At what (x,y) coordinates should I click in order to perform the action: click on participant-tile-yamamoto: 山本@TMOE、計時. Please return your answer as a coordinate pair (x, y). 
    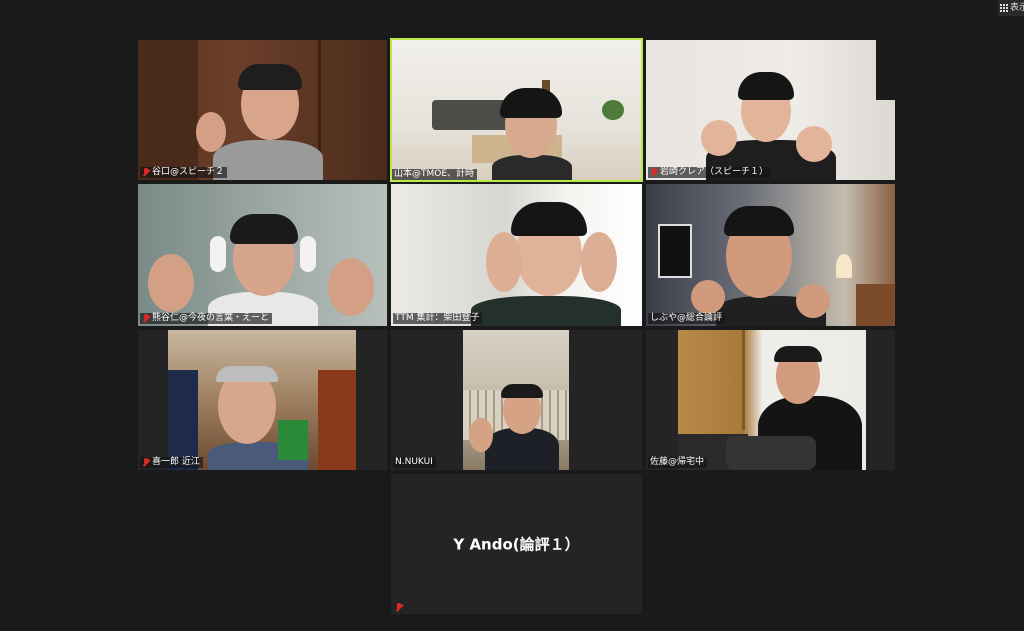
    Looking at the image, I should click on (516, 110).